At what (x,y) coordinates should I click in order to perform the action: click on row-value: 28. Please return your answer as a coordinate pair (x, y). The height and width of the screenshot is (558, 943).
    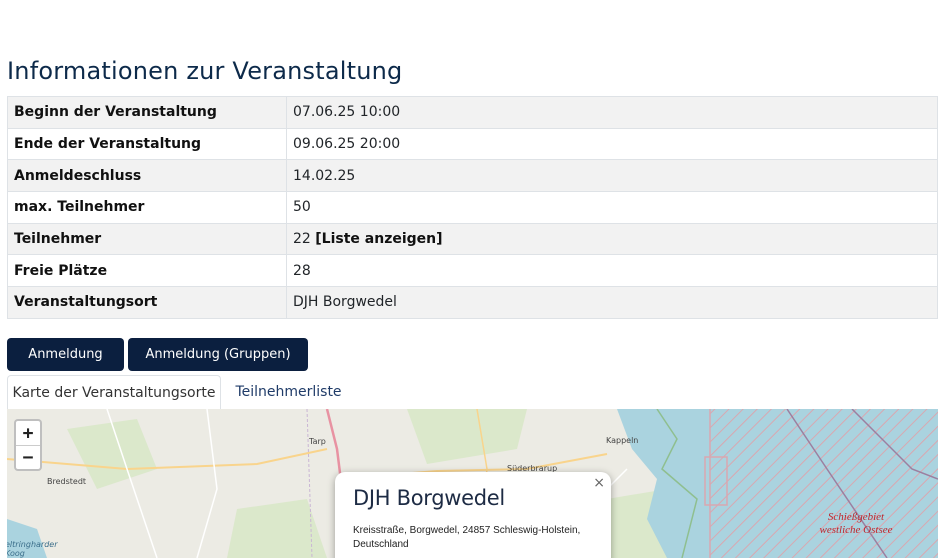
    Looking at the image, I should click on (612, 271).